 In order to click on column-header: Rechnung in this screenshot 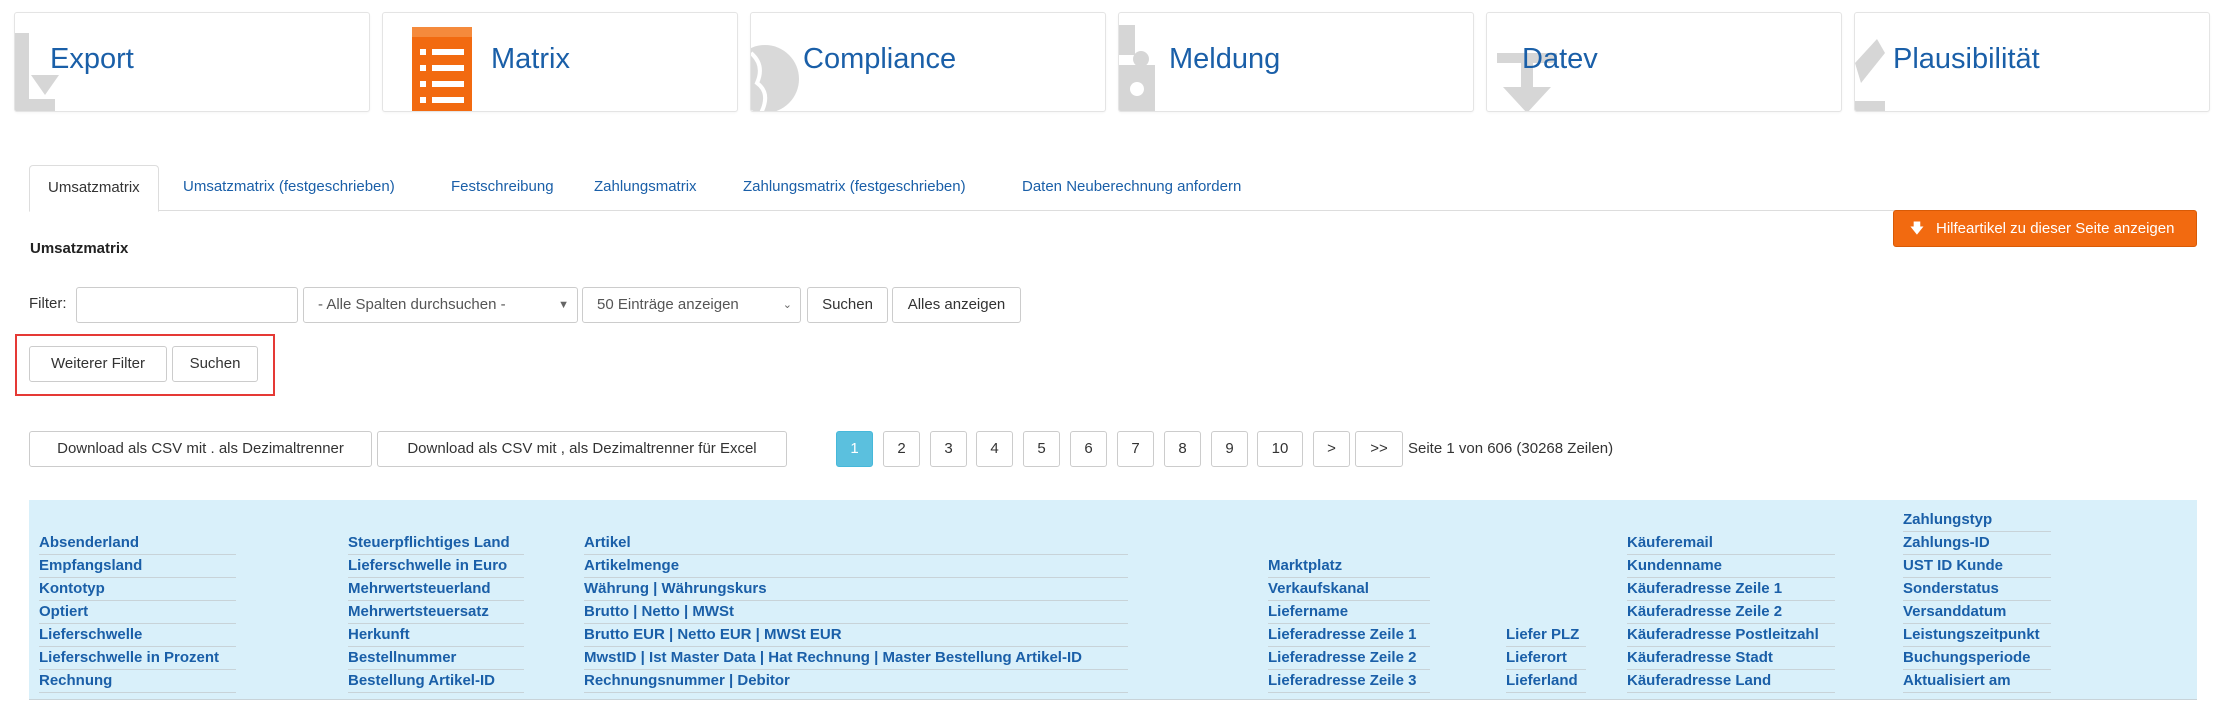, I will do `click(137, 681)`.